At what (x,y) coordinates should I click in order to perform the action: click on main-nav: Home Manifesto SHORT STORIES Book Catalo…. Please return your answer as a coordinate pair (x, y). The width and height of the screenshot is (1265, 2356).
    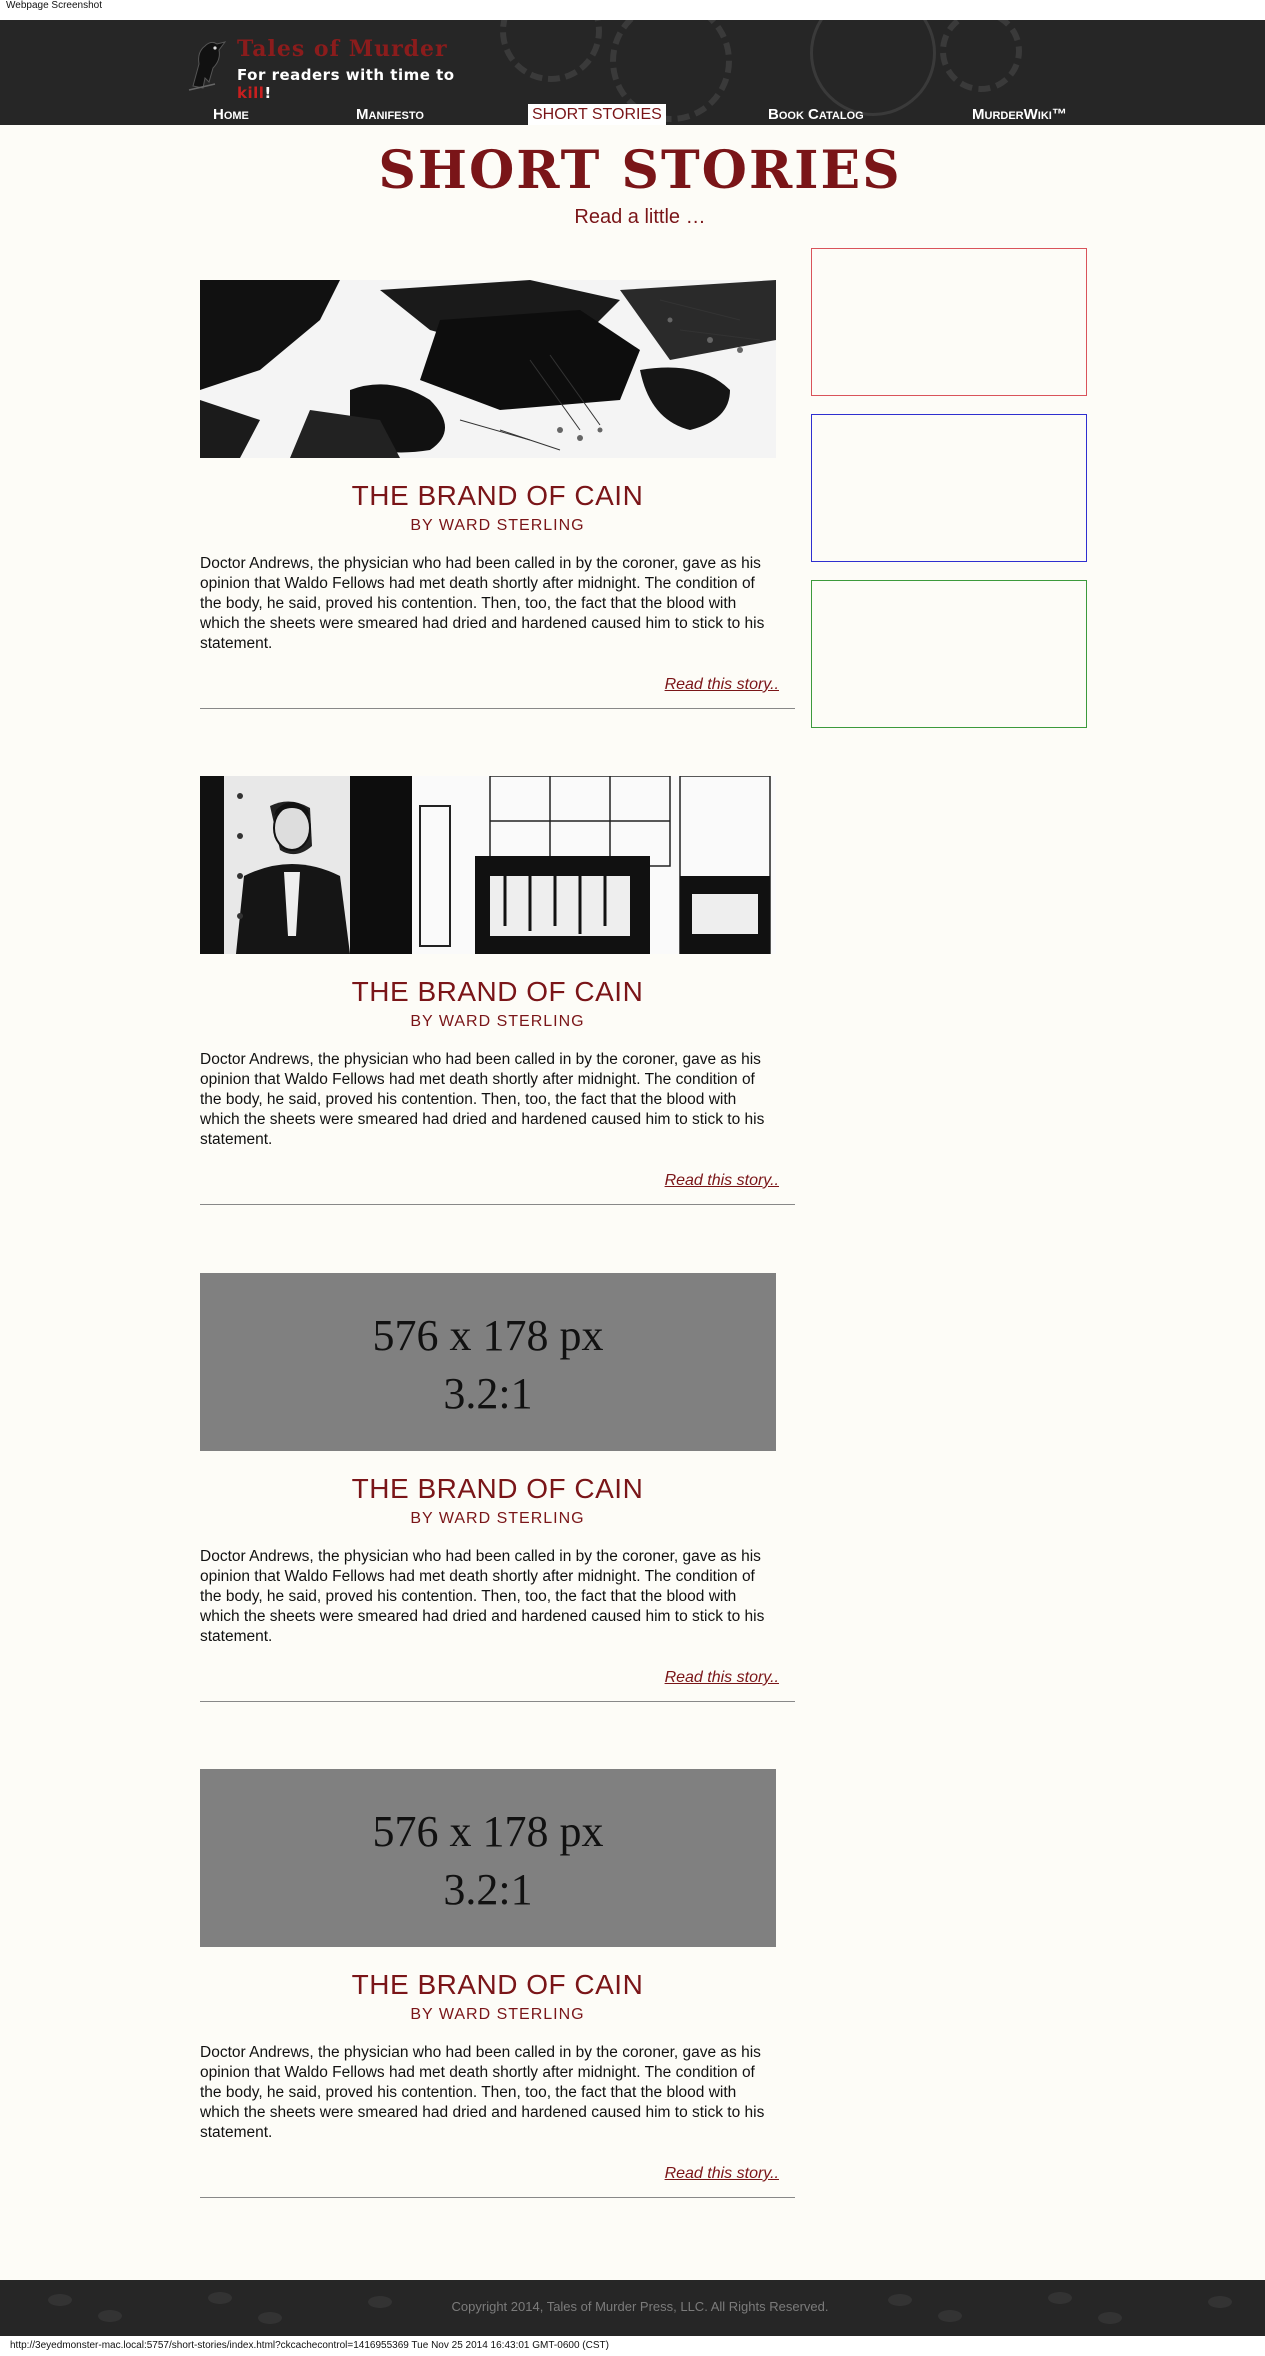
    Looking at the image, I should click on (632, 113).